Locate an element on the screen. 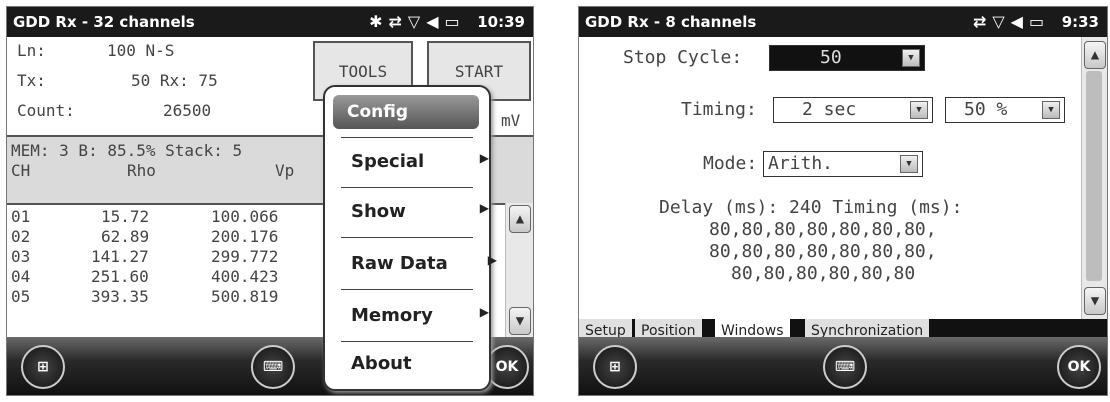 The height and width of the screenshot is (402, 1110). mode-value: Arith. is located at coordinates (801, 163).